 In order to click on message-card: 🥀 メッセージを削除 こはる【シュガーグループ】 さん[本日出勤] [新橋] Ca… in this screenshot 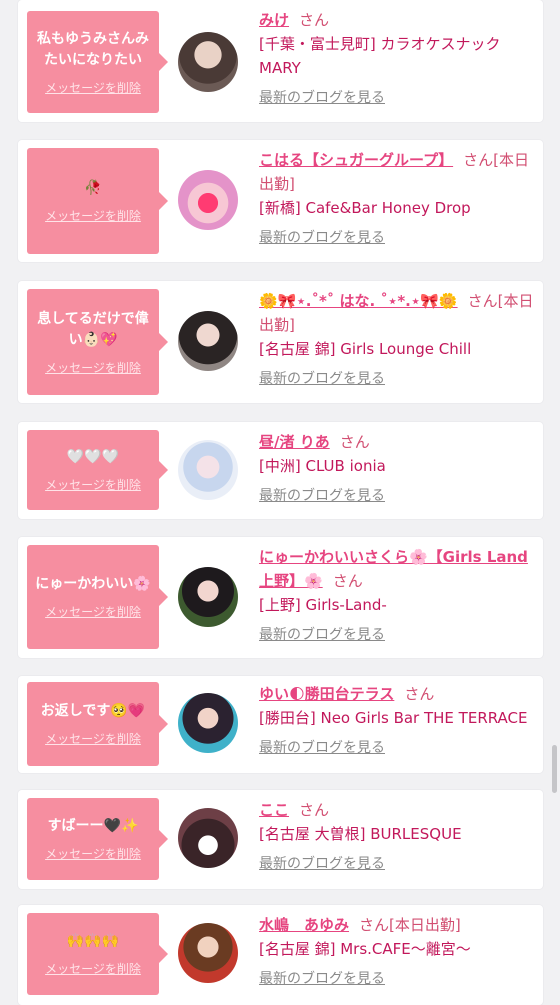, I will do `click(280, 201)`.